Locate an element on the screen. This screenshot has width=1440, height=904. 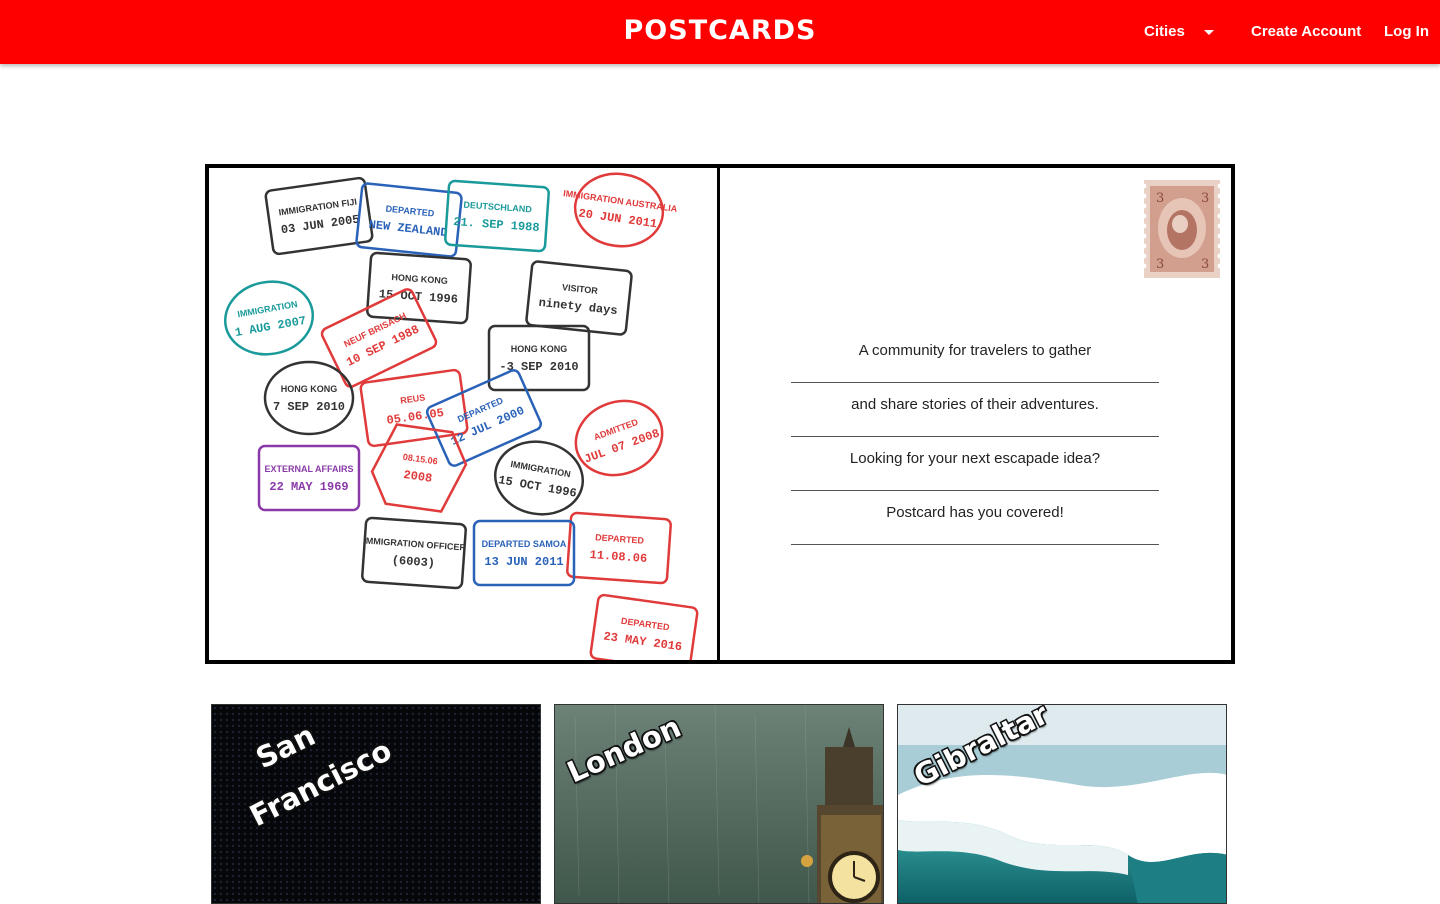
svg-text: EXTERNAL AFFAIRS is located at coordinates (308, 469).